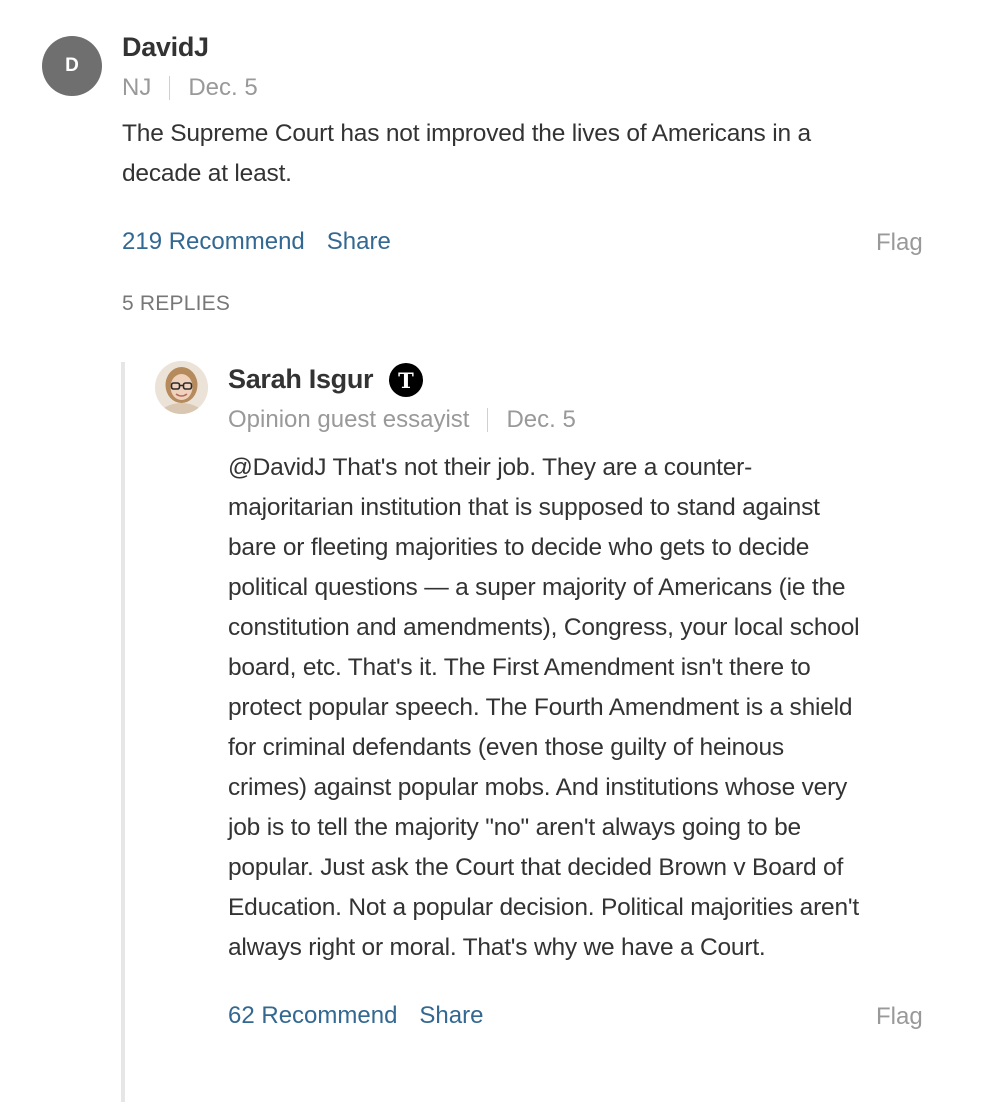 The width and height of the screenshot is (1000, 1102). I want to click on comment-actions: 219 Recommend Share, so click(256, 242).